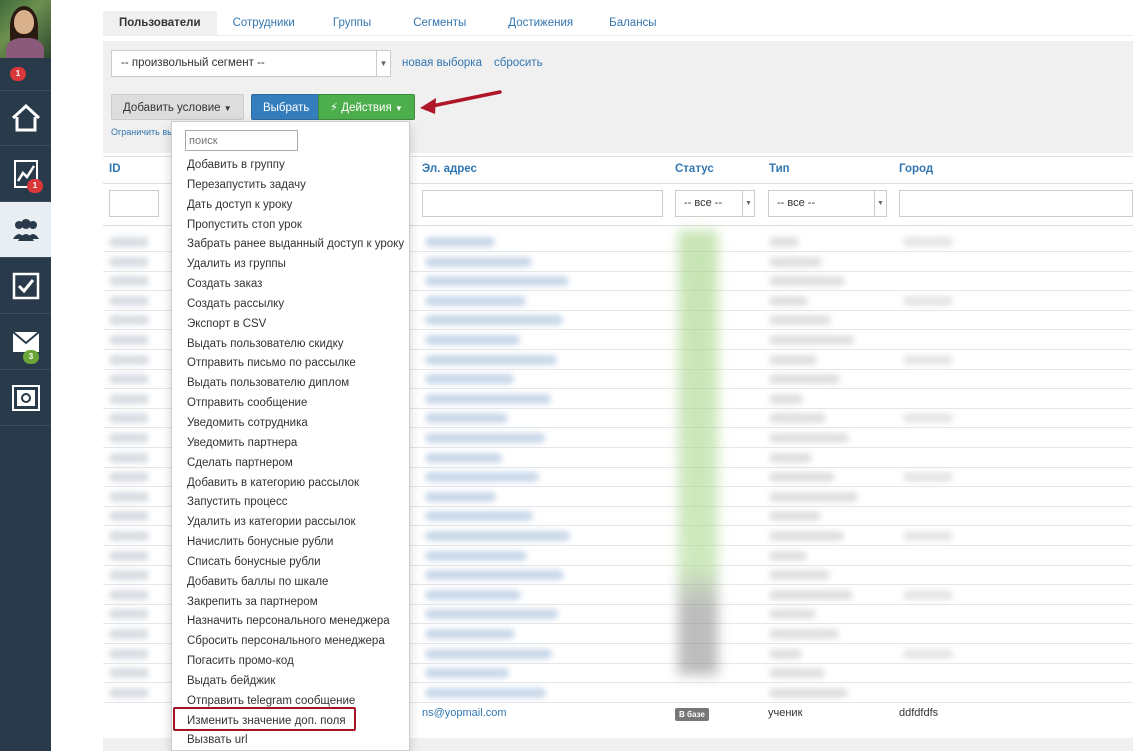  What do you see at coordinates (290, 523) in the screenshot?
I see `actions-menu-item: Удалить из категории рассылок` at bounding box center [290, 523].